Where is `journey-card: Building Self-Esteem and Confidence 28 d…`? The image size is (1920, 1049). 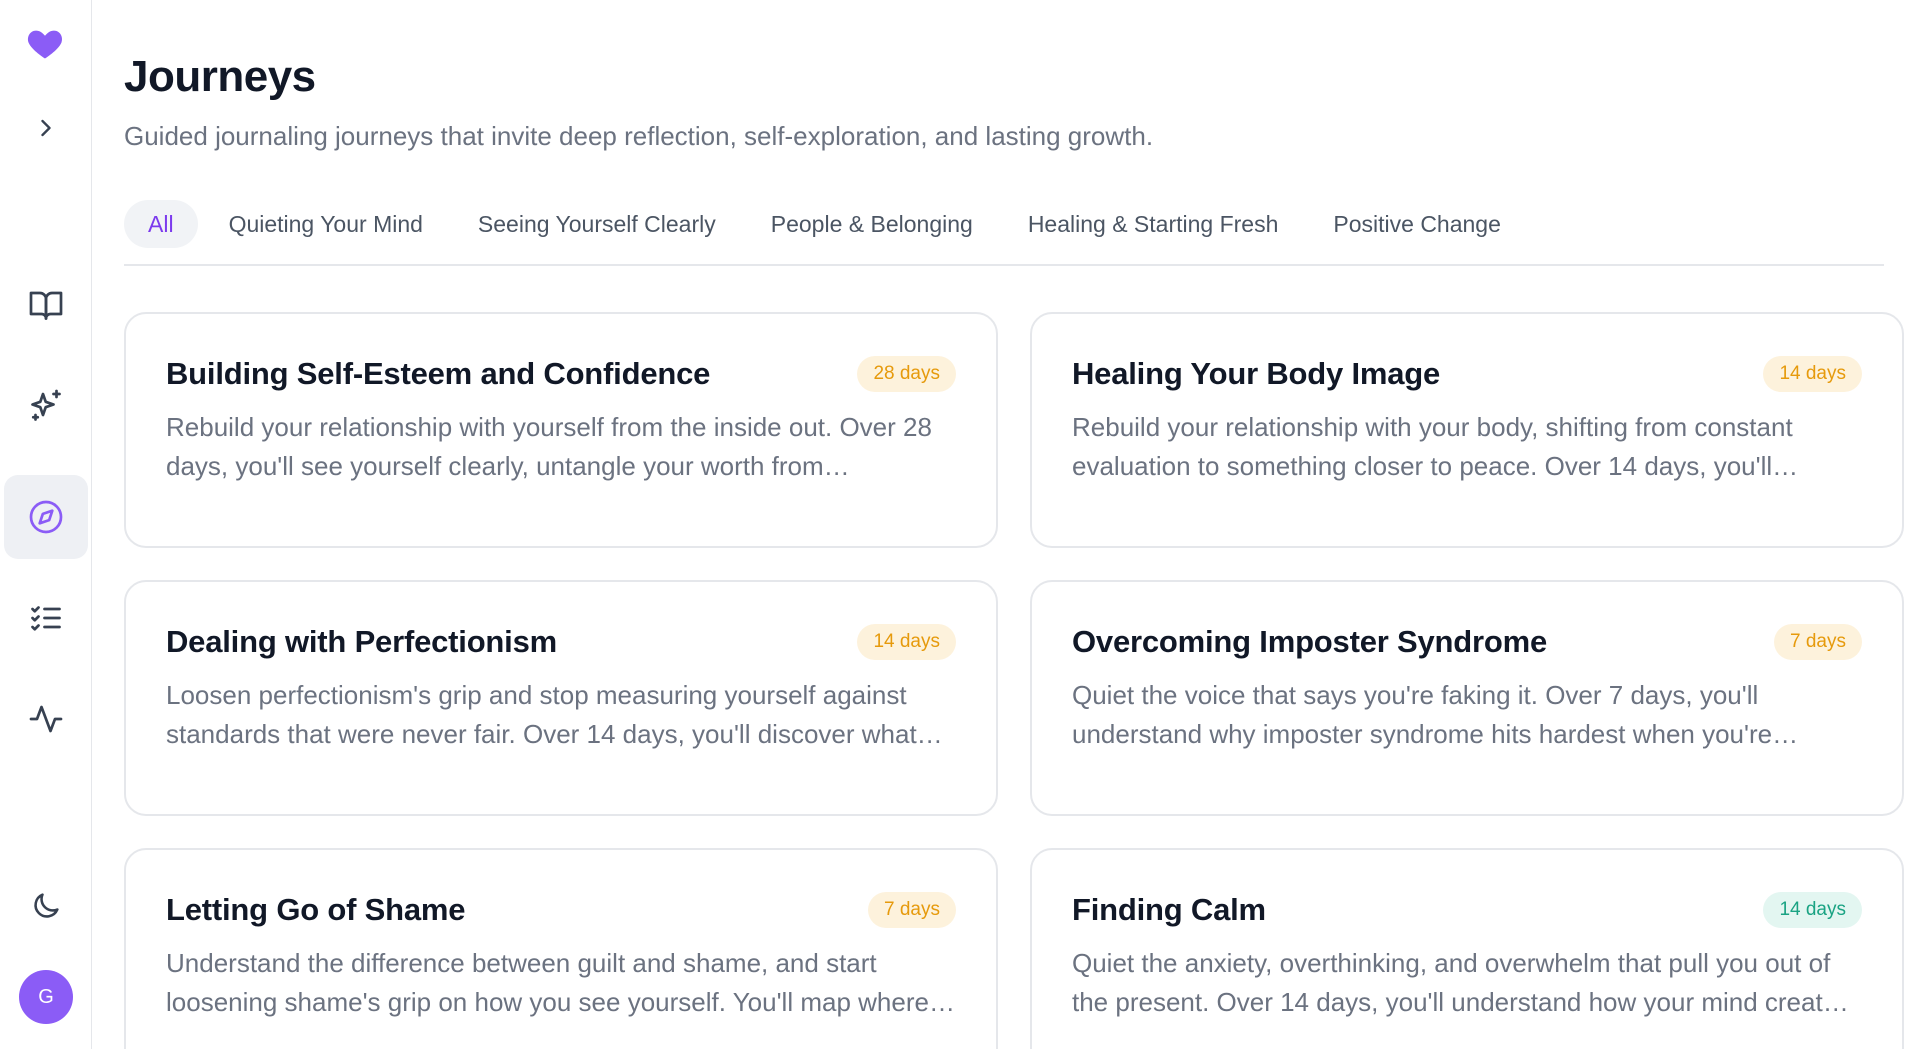
journey-card: Building Self-Esteem and Confidence 28 d… is located at coordinates (561, 430).